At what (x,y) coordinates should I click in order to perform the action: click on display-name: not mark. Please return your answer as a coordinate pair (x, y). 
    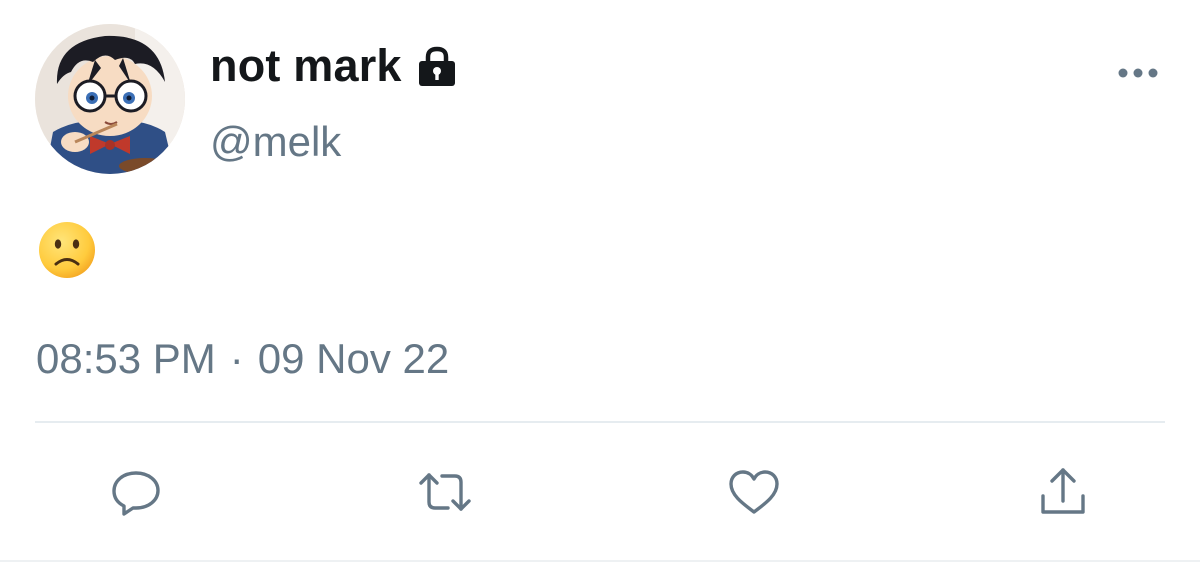
    Looking at the image, I should click on (306, 66).